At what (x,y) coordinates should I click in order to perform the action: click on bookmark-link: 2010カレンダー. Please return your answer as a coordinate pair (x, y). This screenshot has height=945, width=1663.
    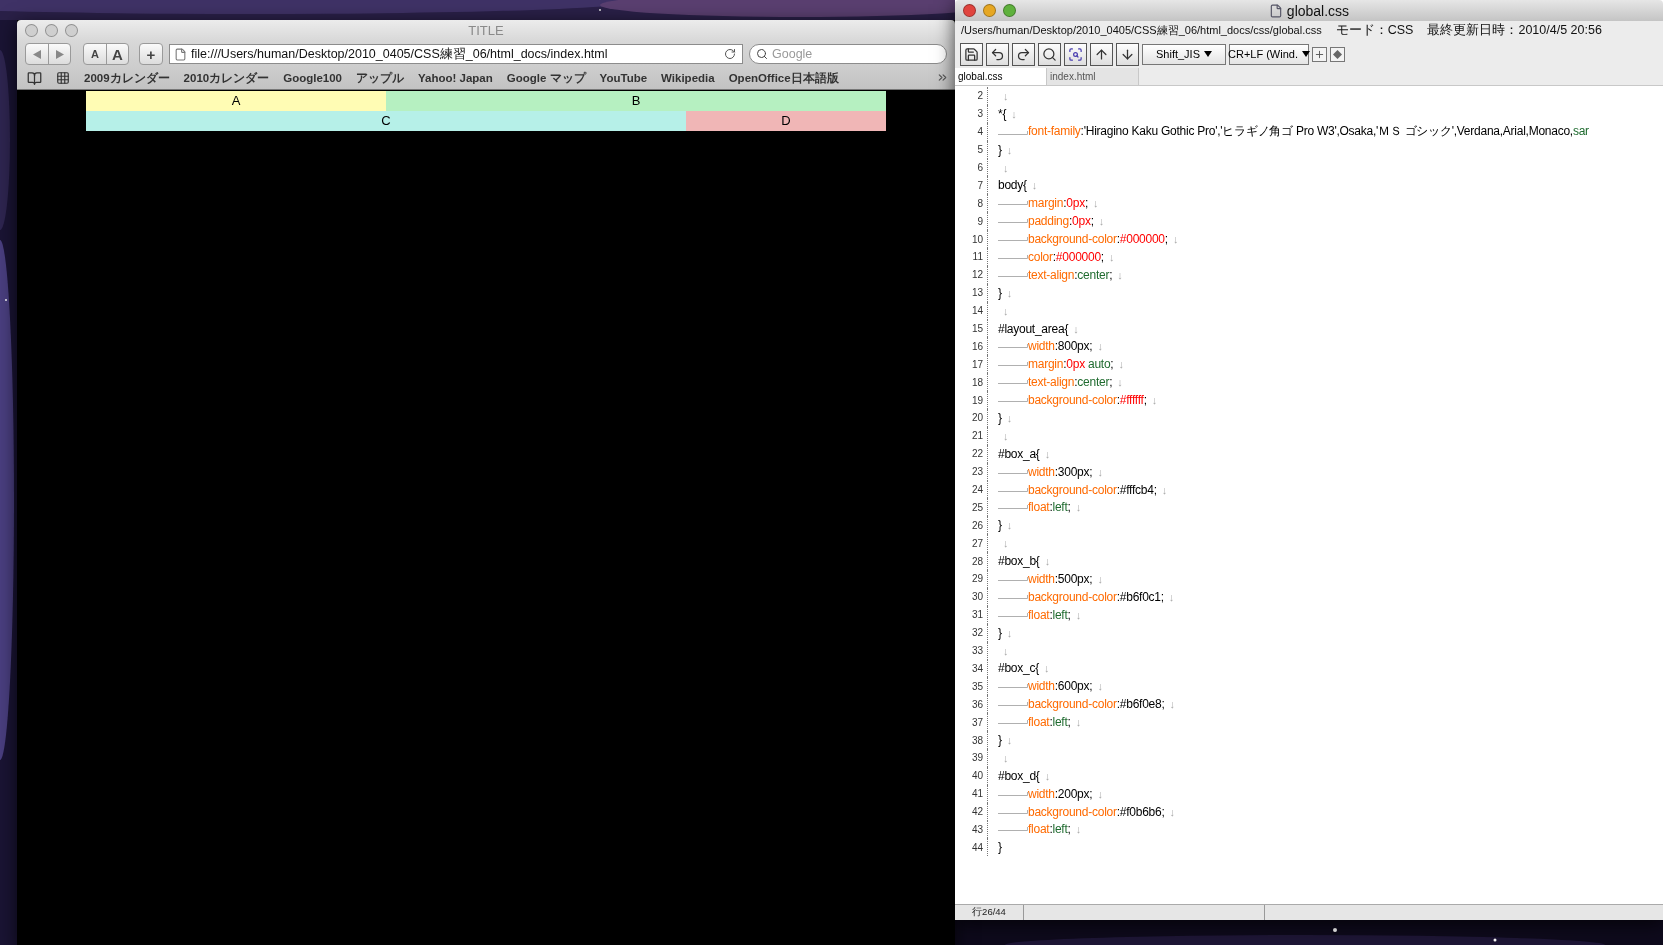
    Looking at the image, I should click on (226, 78).